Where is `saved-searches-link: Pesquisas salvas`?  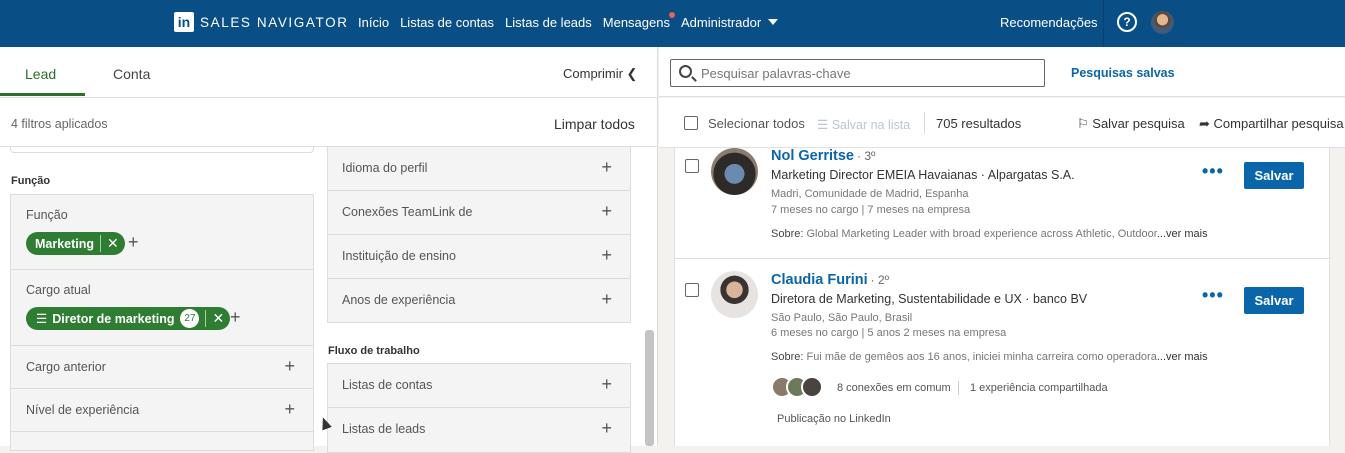 saved-searches-link: Pesquisas salvas is located at coordinates (1123, 73).